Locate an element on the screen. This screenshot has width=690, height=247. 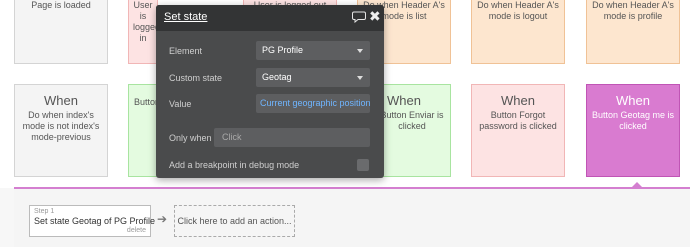
event-card-button-geotag-me: When Button Geotag me is clicked is located at coordinates (633, 130).